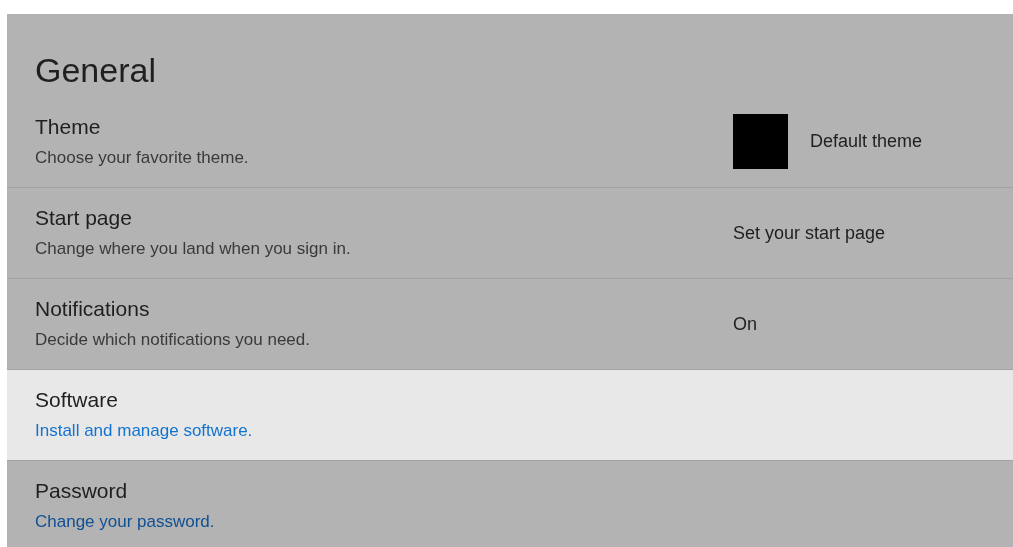 Image resolution: width=1013 pixels, height=547 pixels. What do you see at coordinates (173, 340) in the screenshot?
I see `row-description: Decide which notifications you need.` at bounding box center [173, 340].